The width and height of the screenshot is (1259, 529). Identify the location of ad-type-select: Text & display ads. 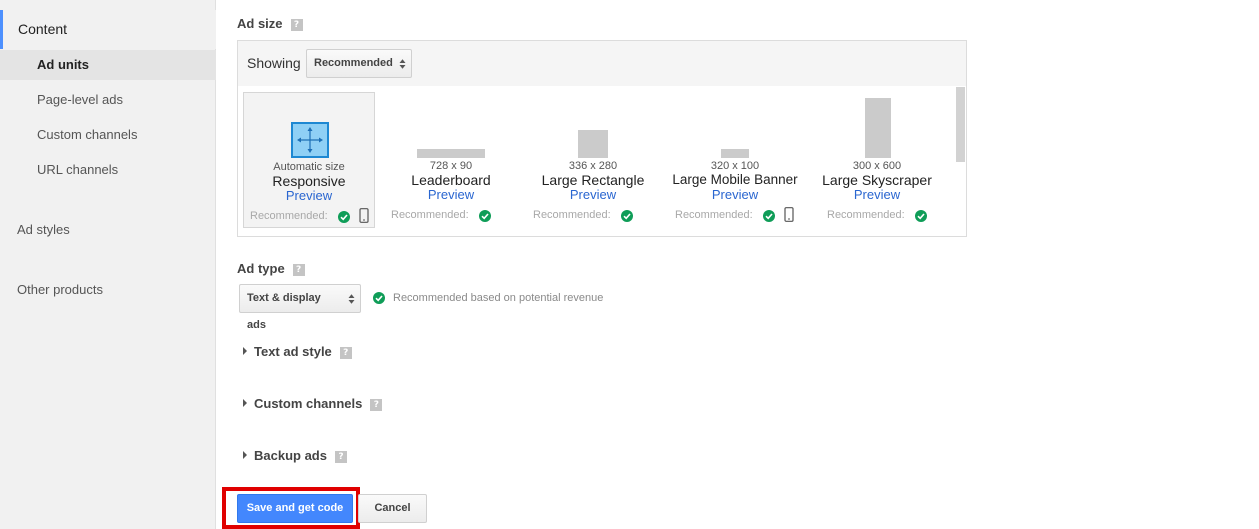
(300, 307).